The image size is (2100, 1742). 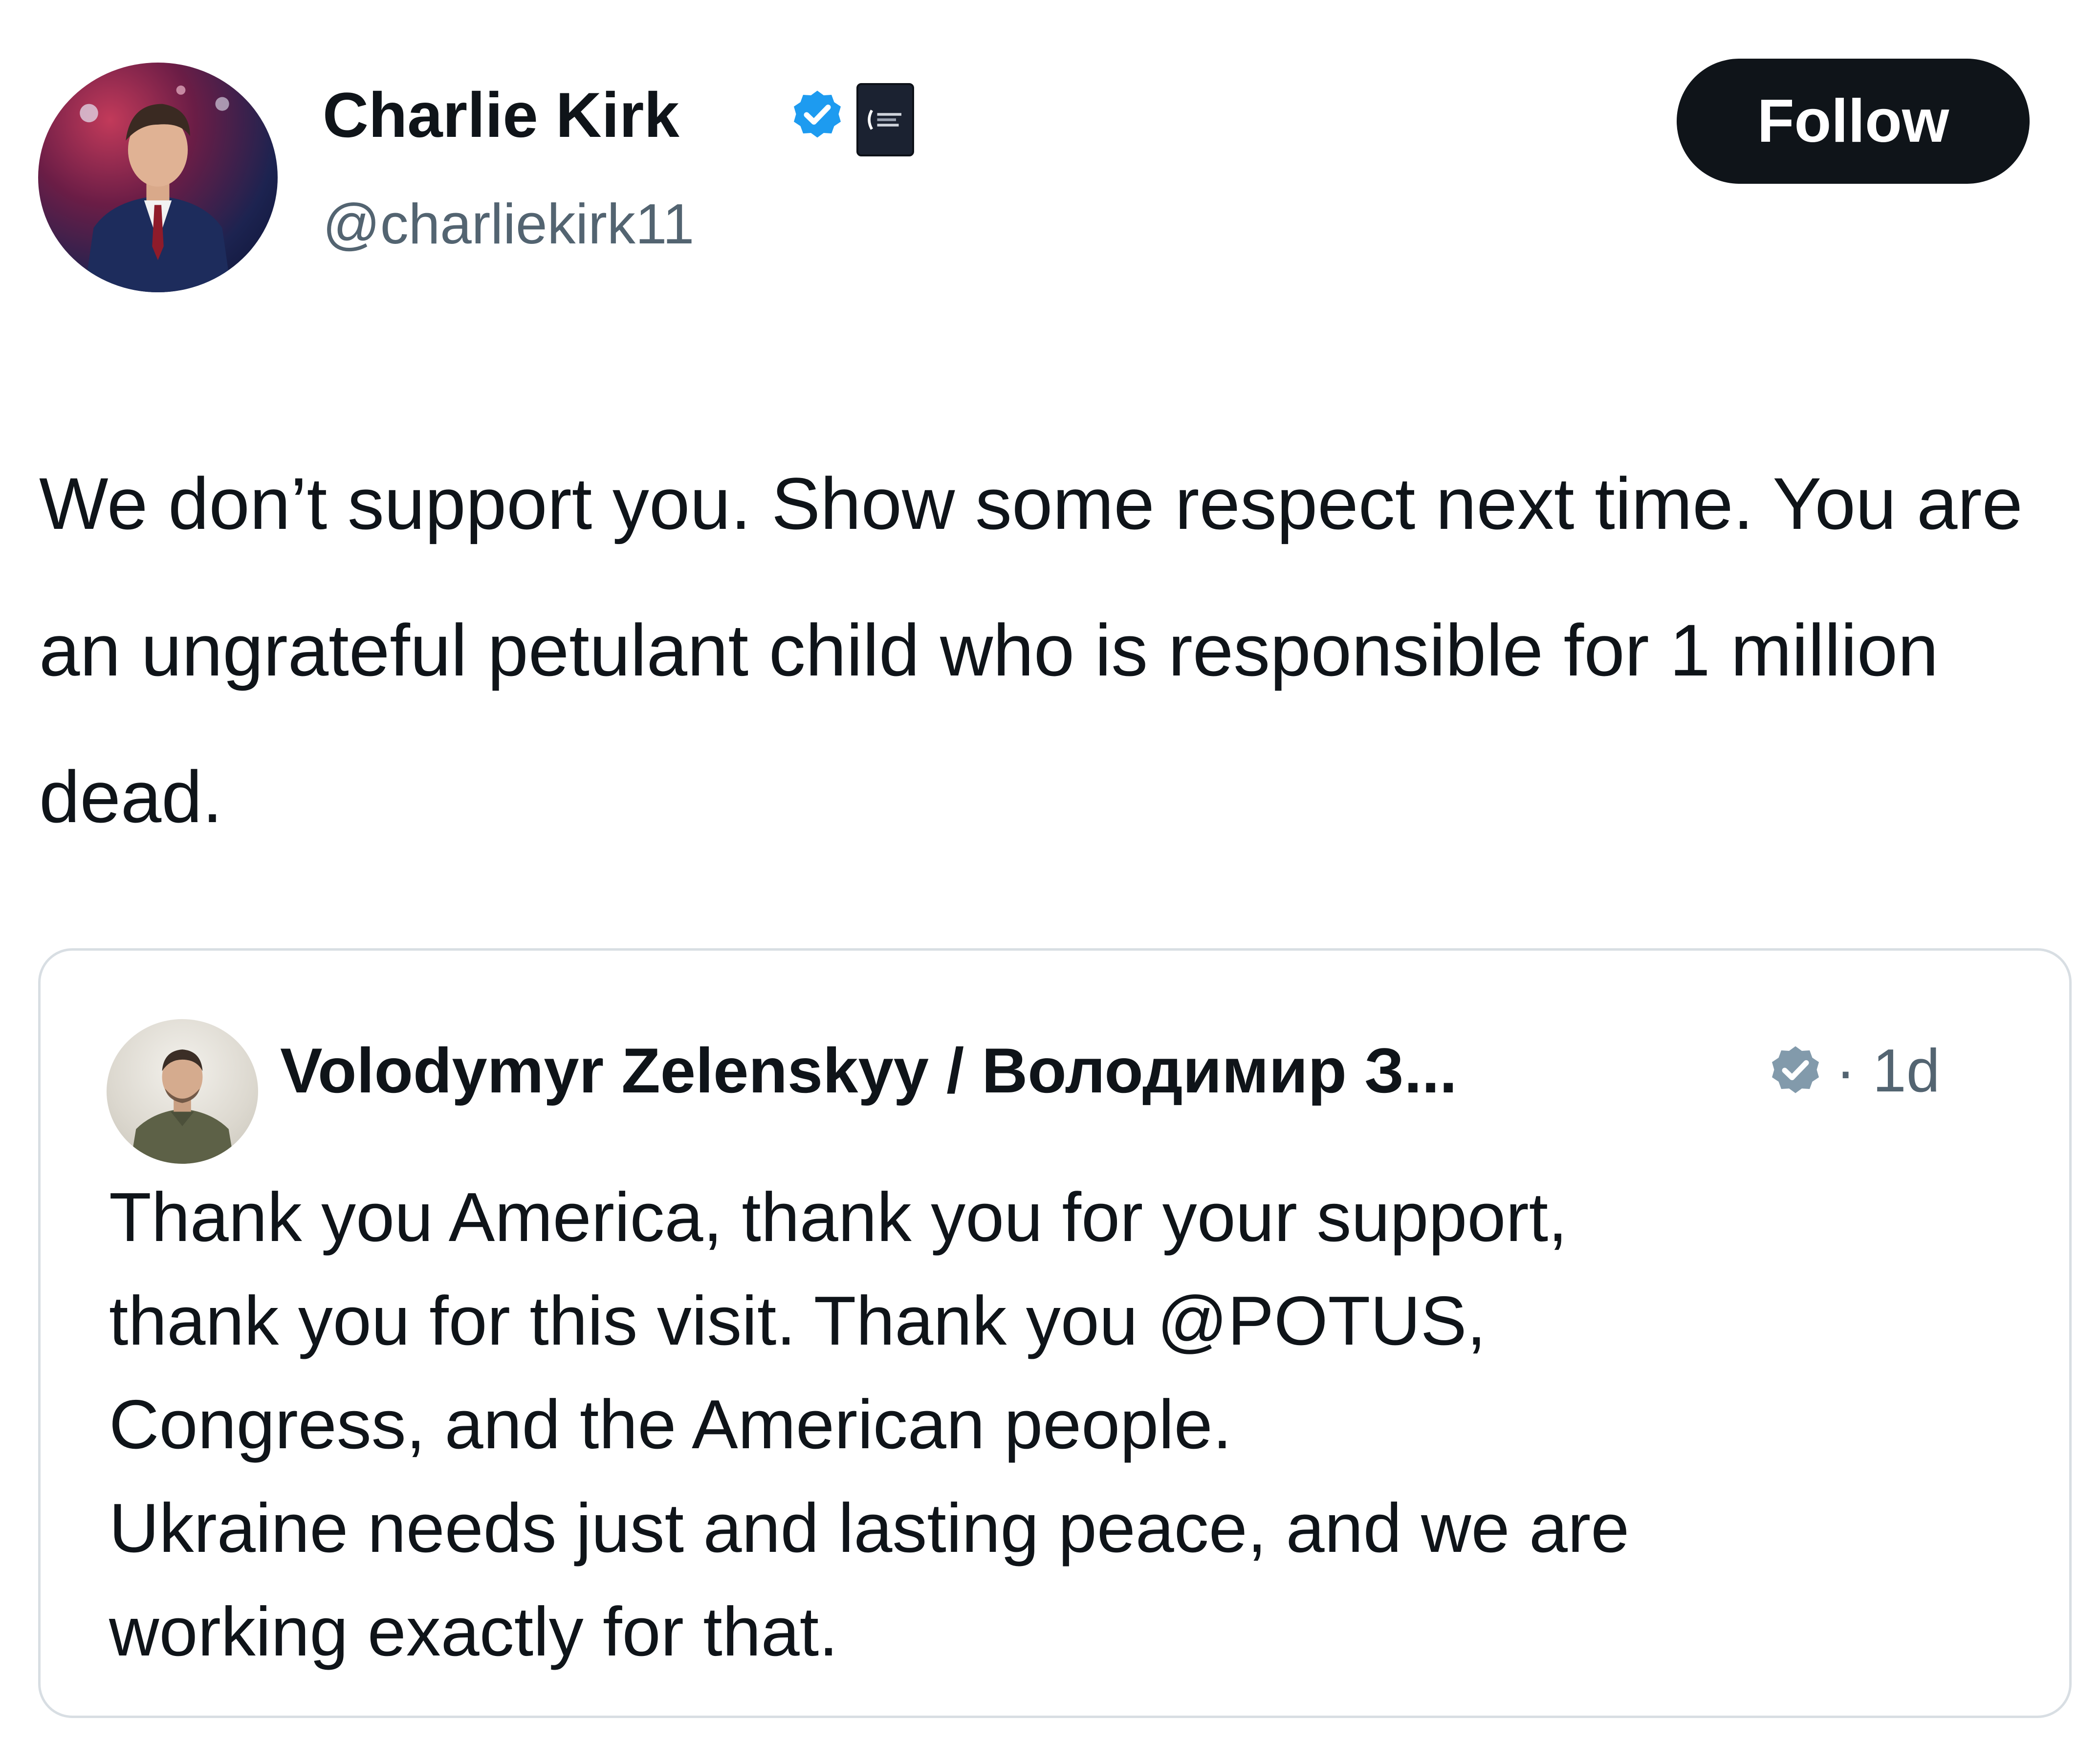 What do you see at coordinates (1888, 1071) in the screenshot?
I see `quoted-tweet-timestamp: · 1d` at bounding box center [1888, 1071].